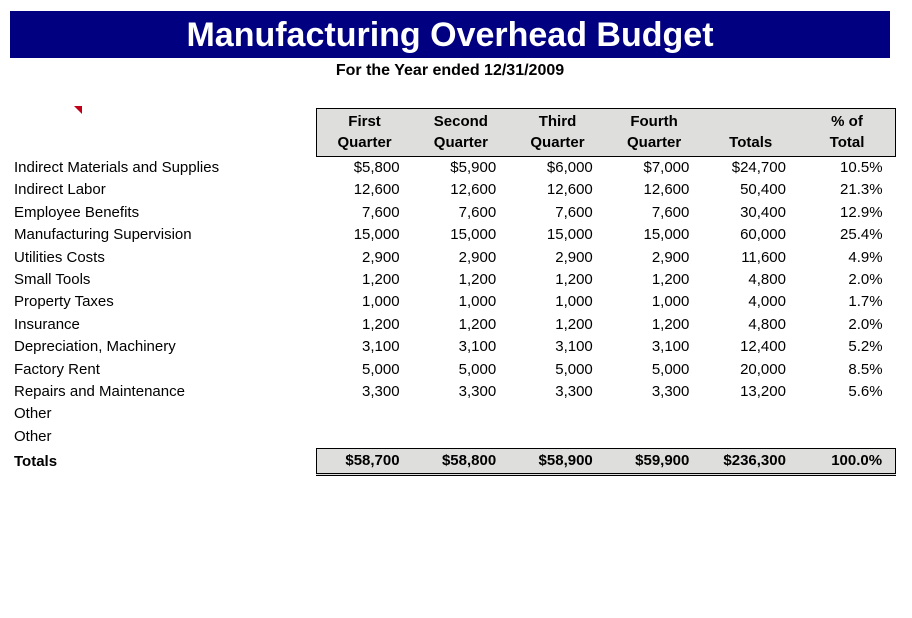 The width and height of the screenshot is (912, 618). Describe the element at coordinates (763, 212) in the screenshot. I see `cell-totals: 30,400` at that location.